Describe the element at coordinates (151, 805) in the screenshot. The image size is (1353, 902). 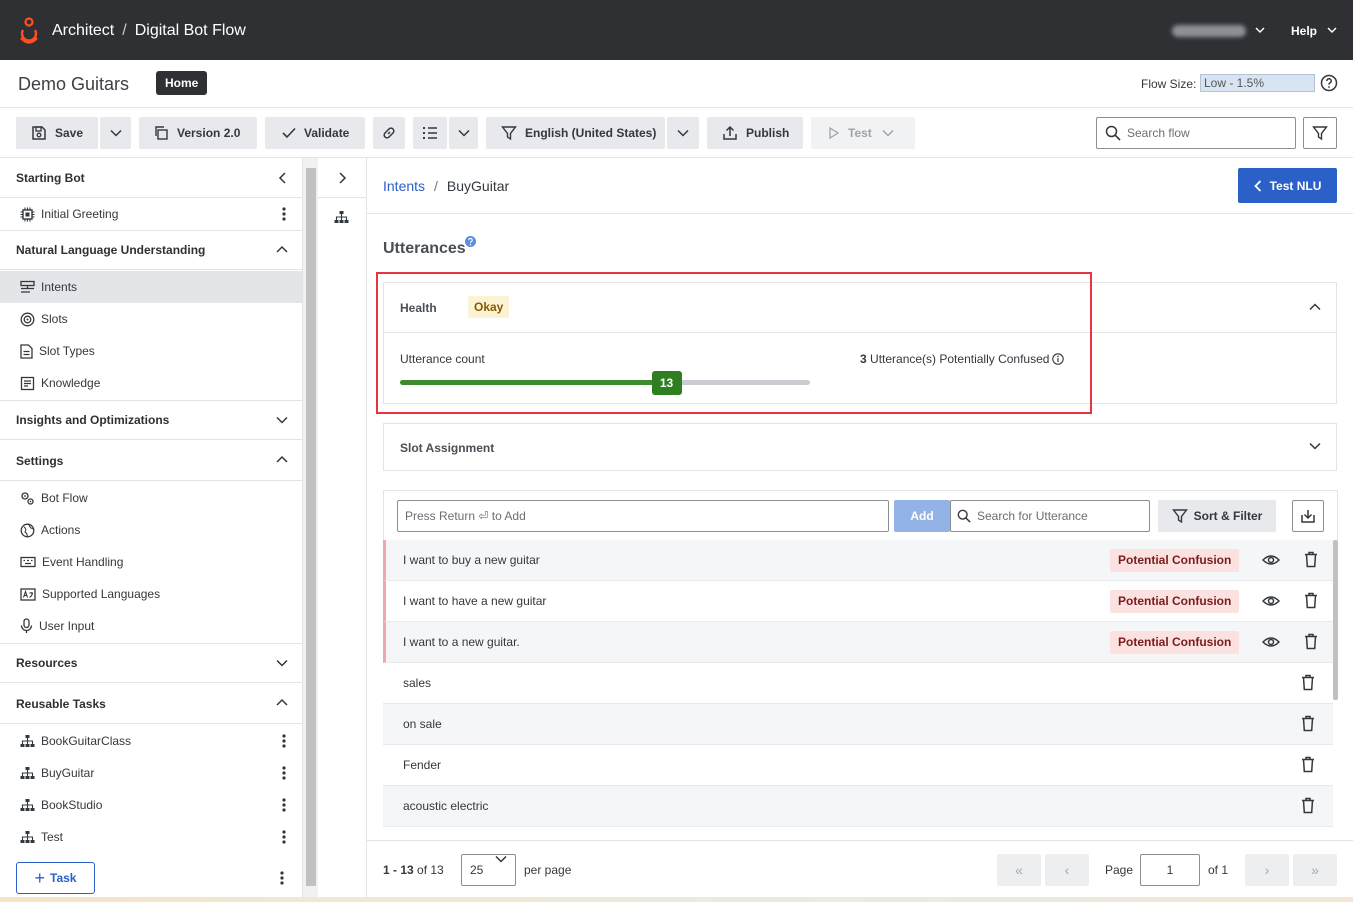
I see `sidebar-item-bookstudio: BookStudio` at that location.